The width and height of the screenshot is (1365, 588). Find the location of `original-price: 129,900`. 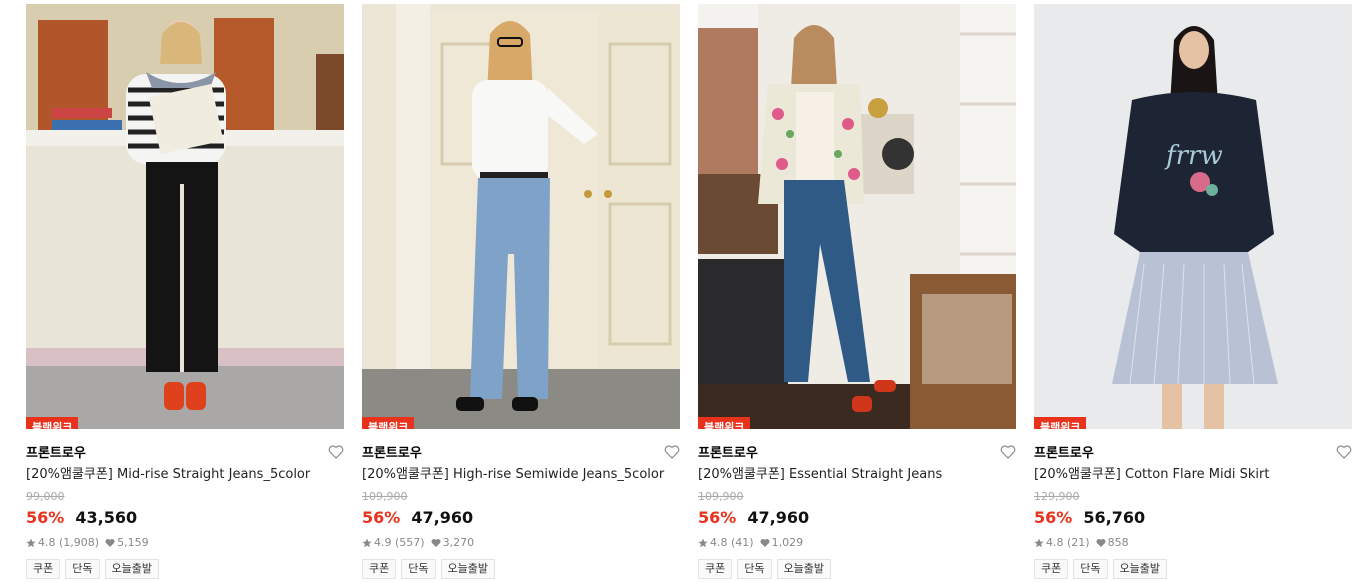

original-price: 129,900 is located at coordinates (1057, 496).